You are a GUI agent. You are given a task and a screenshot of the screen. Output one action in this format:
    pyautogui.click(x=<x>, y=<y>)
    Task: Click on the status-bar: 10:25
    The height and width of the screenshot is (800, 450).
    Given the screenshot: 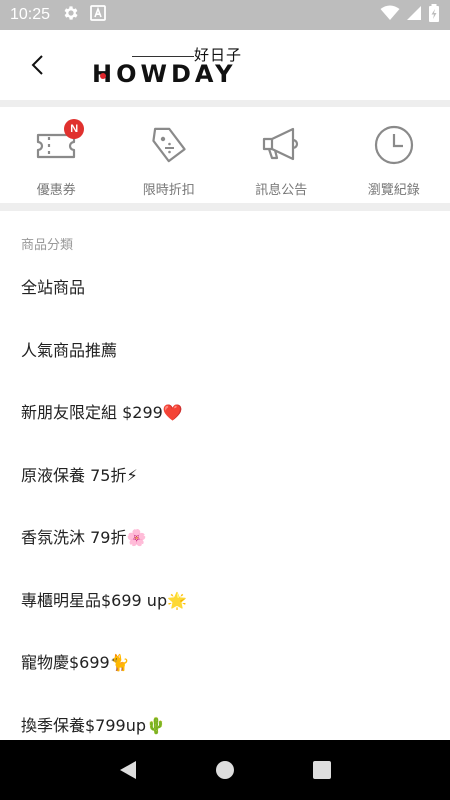 What is the action you would take?
    pyautogui.click(x=225, y=15)
    